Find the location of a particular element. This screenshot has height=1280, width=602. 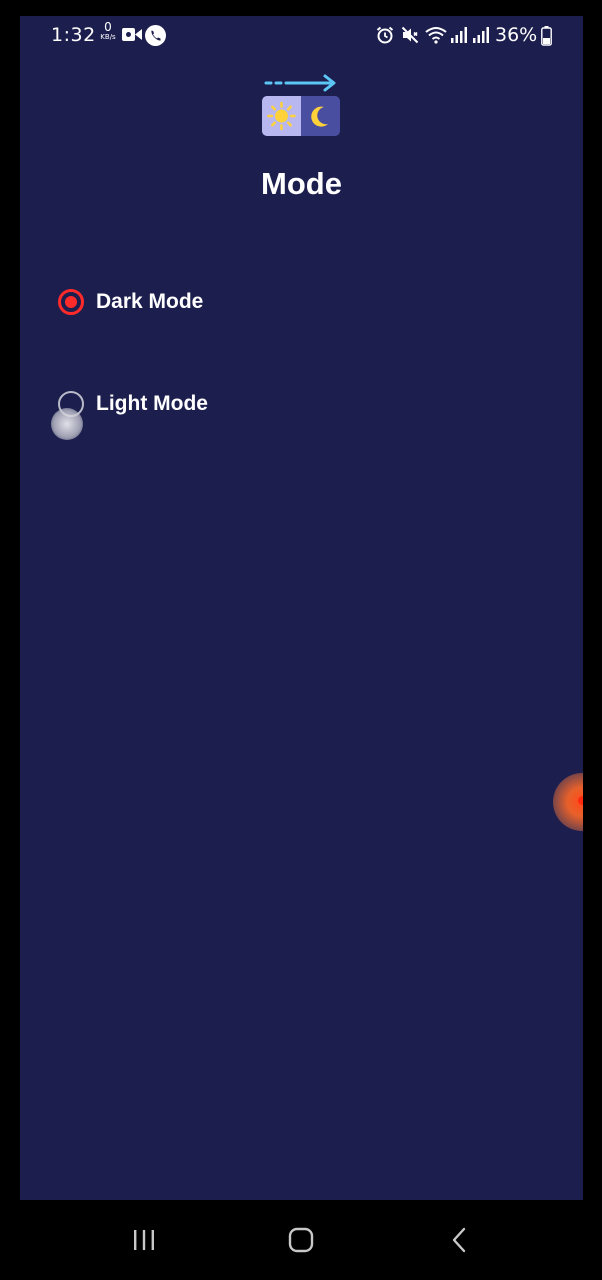

alarm-icon is located at coordinates (385, 35).